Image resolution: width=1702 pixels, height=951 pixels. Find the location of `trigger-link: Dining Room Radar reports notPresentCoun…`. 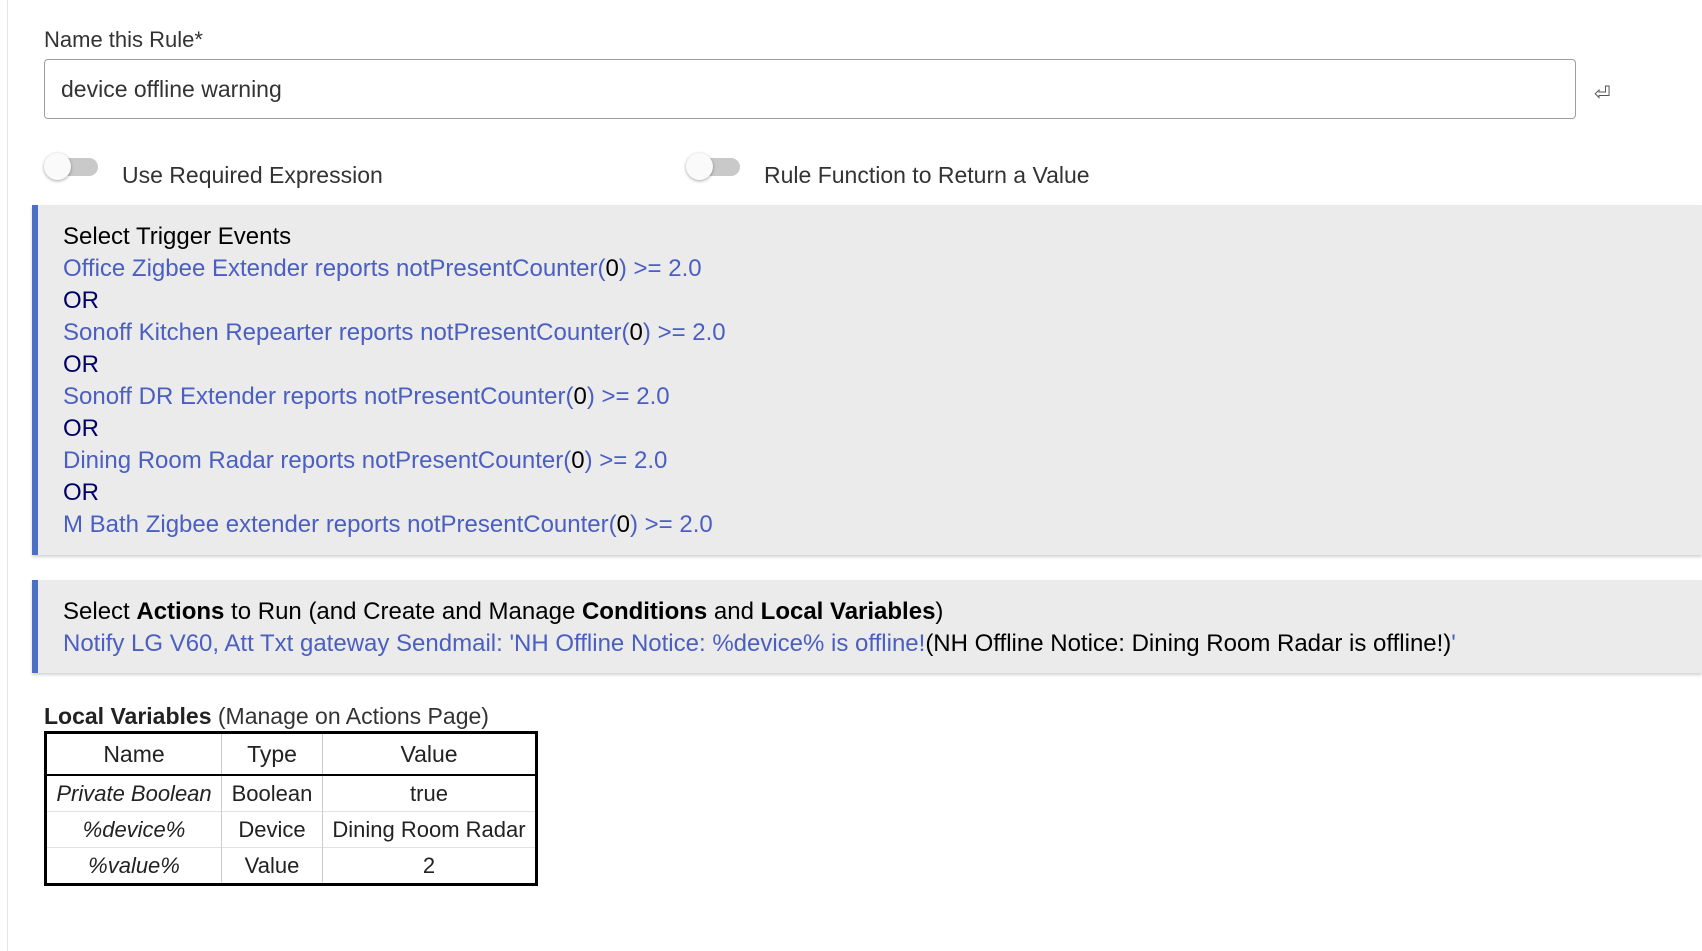

trigger-link: Dining Room Radar reports notPresentCoun… is located at coordinates (317, 460).